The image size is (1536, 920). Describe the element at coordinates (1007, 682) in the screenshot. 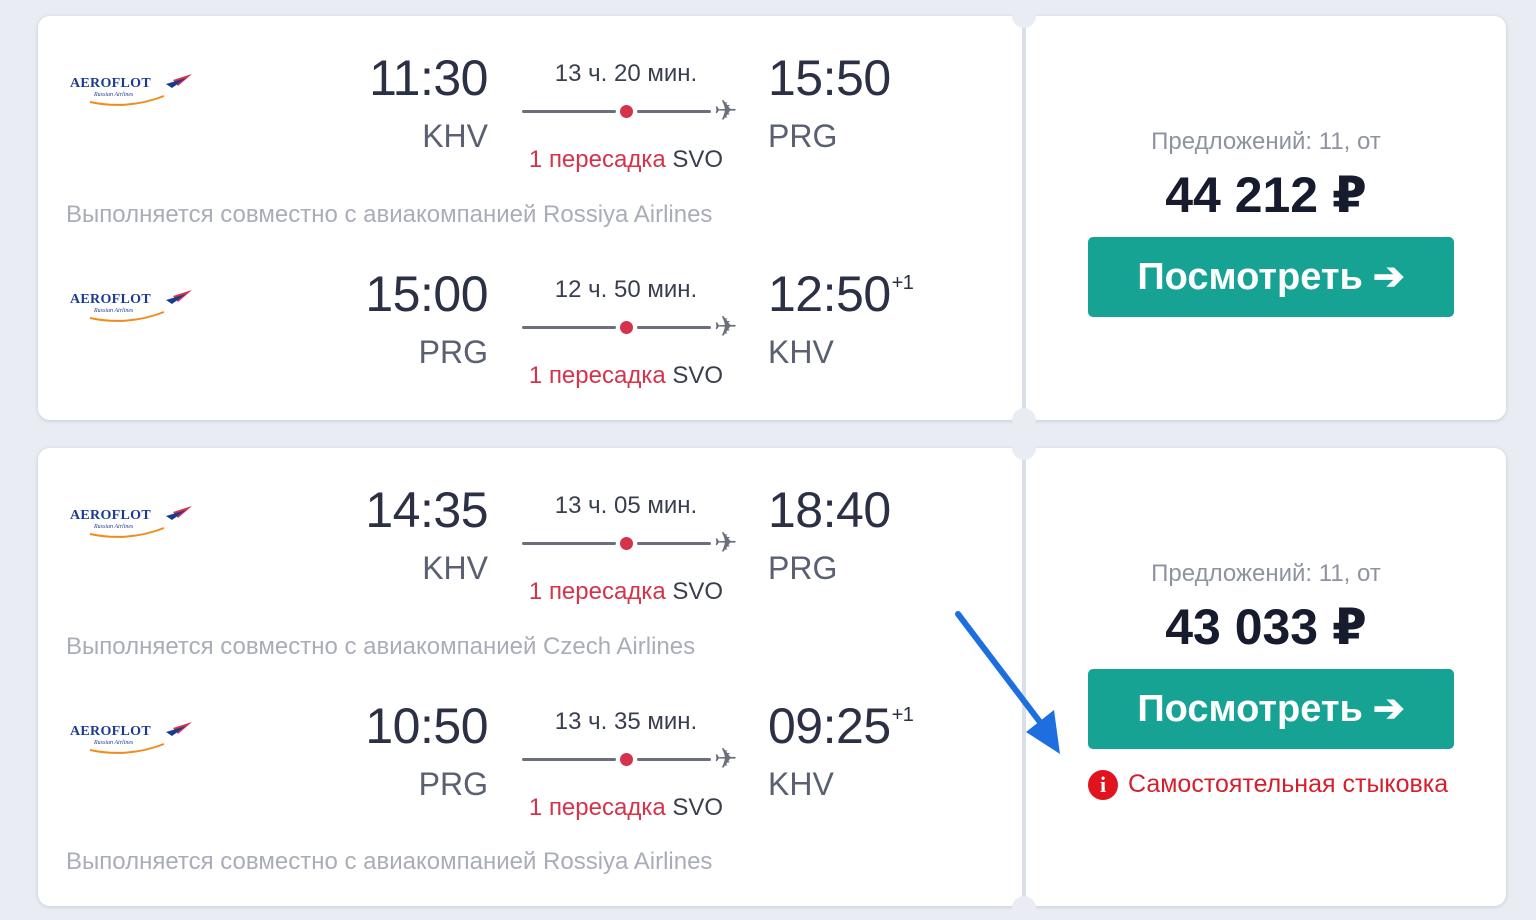

I see `annotation-arrow` at that location.